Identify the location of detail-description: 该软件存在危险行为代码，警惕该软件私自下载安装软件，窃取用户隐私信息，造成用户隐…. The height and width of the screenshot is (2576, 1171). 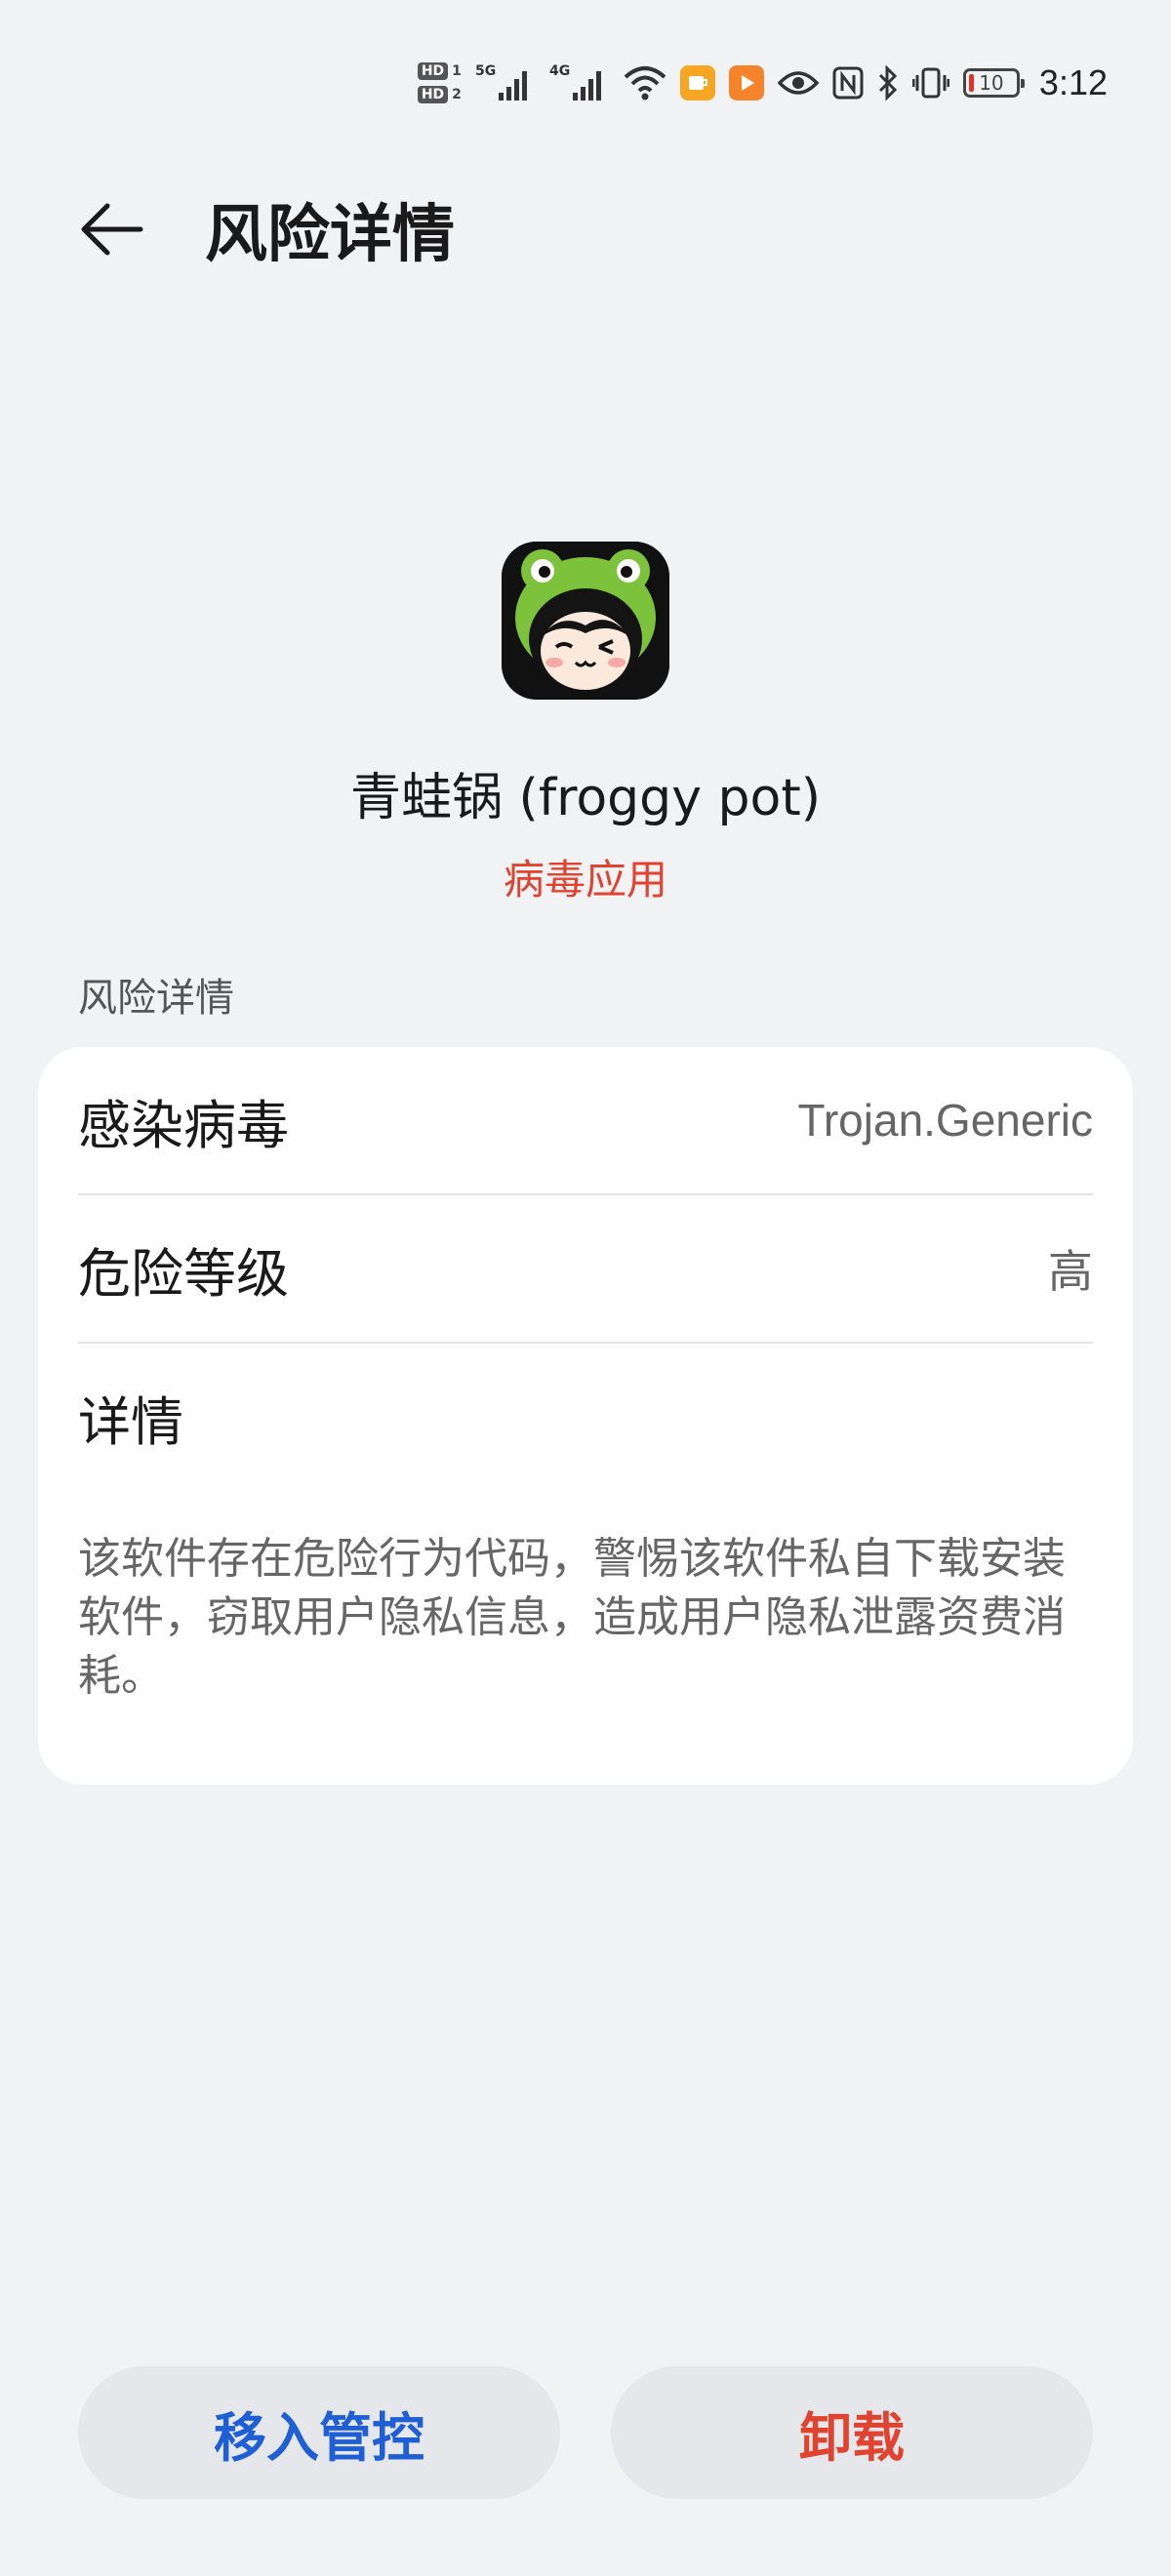
(572, 1617).